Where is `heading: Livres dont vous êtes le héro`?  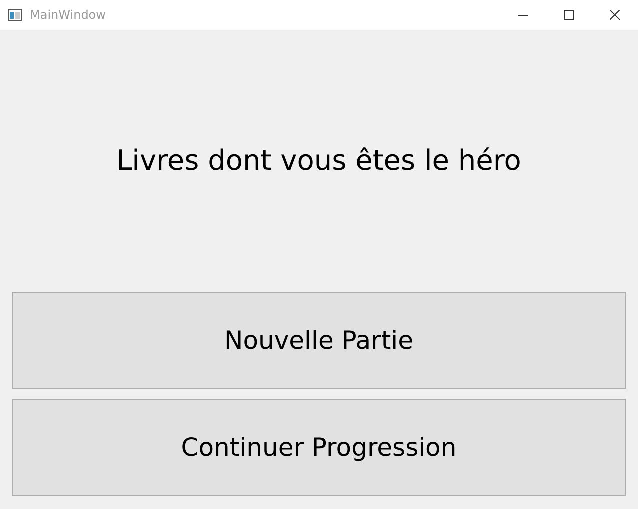 heading: Livres dont vous êtes le héro is located at coordinates (319, 161).